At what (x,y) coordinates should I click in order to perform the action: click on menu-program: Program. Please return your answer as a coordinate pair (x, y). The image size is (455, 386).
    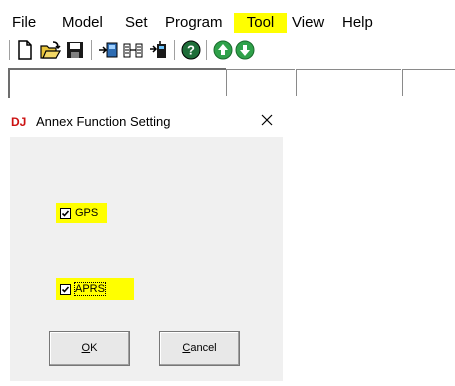
    Looking at the image, I should click on (194, 23).